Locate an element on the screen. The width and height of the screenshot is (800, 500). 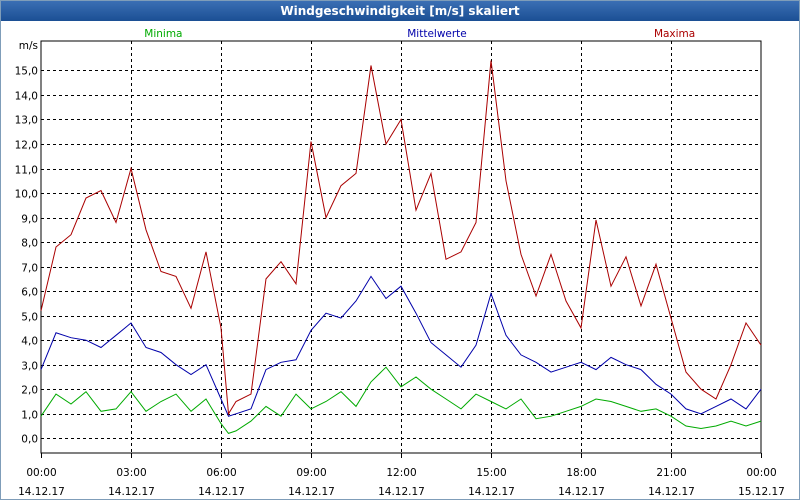
y-tick-label: 10,0 is located at coordinates (26, 195).